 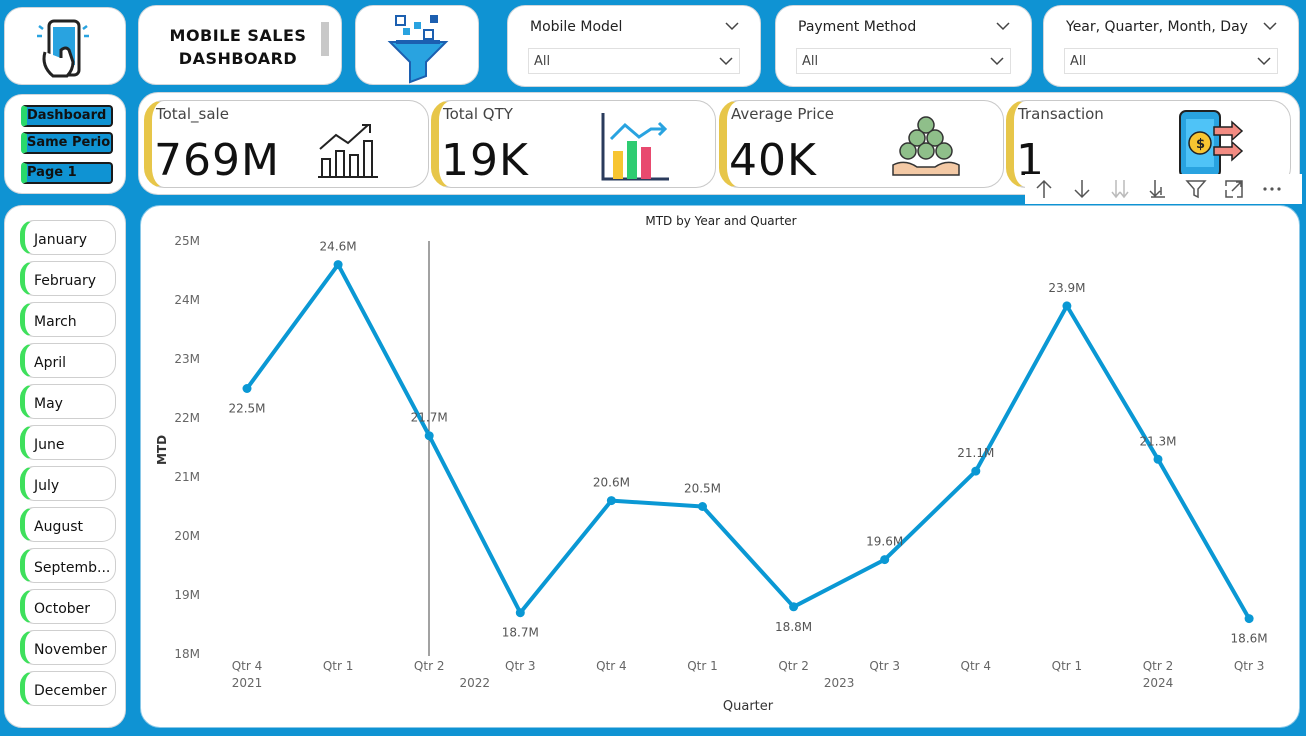 What do you see at coordinates (793, 627) in the screenshot?
I see `data-label: 18.8M` at bounding box center [793, 627].